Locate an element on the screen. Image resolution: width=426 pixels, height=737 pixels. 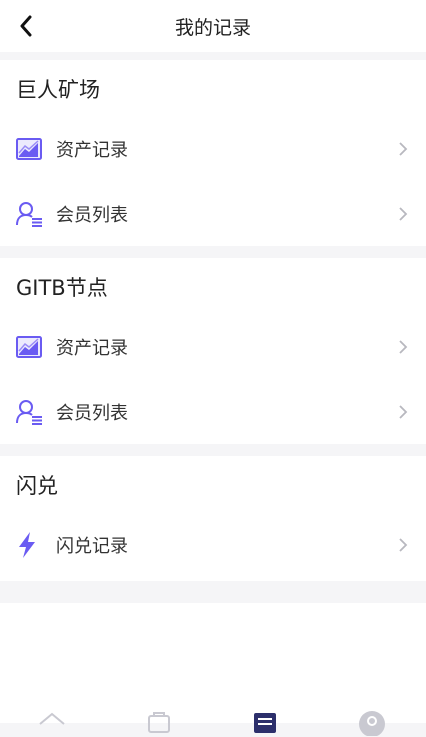
tab-records is located at coordinates (265, 722).